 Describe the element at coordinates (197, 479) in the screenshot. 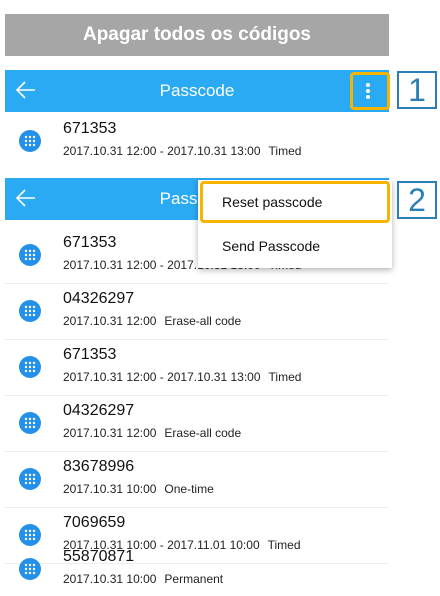

I see `list-item: 83678996 2017.10.31 10:00 One-time` at that location.